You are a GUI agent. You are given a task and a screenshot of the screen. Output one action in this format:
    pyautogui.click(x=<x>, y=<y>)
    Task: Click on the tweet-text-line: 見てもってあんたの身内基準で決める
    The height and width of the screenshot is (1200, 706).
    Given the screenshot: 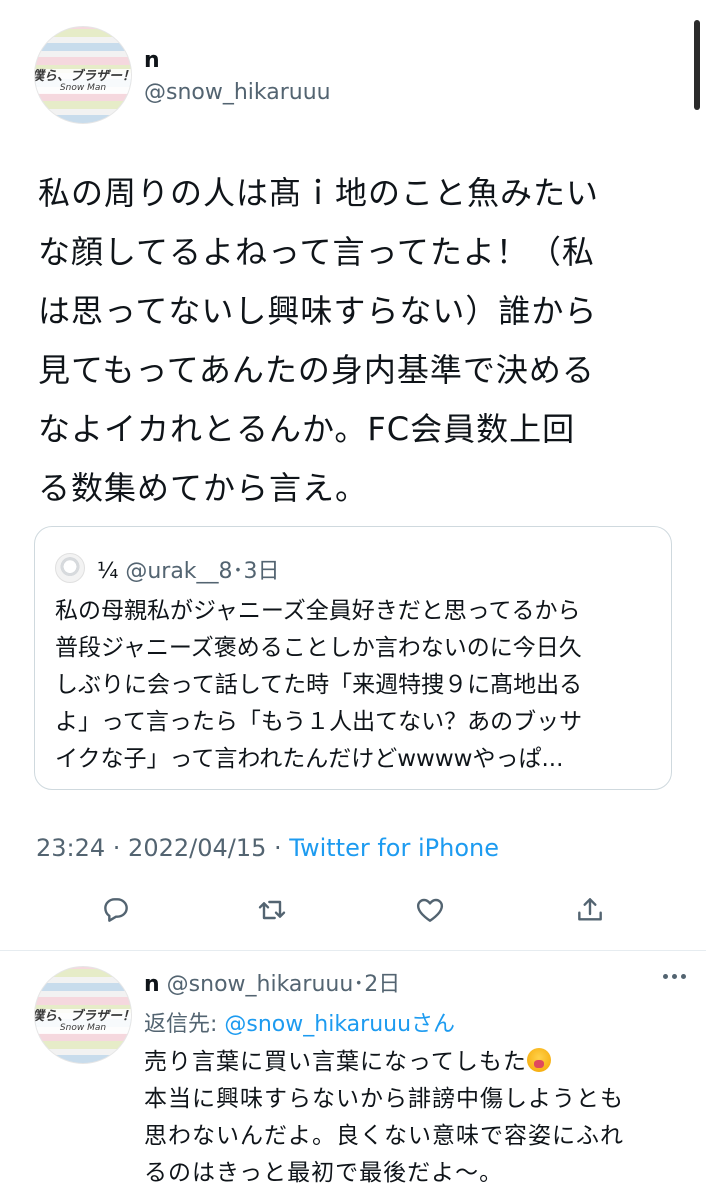 What is the action you would take?
    pyautogui.click(x=316, y=370)
    